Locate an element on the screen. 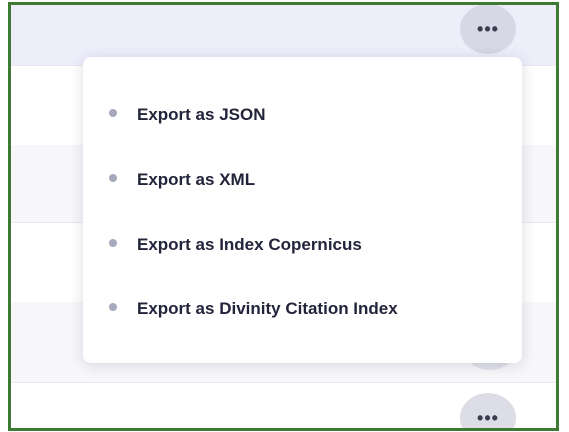  more-actions-button: ••• is located at coordinates (488, 29).